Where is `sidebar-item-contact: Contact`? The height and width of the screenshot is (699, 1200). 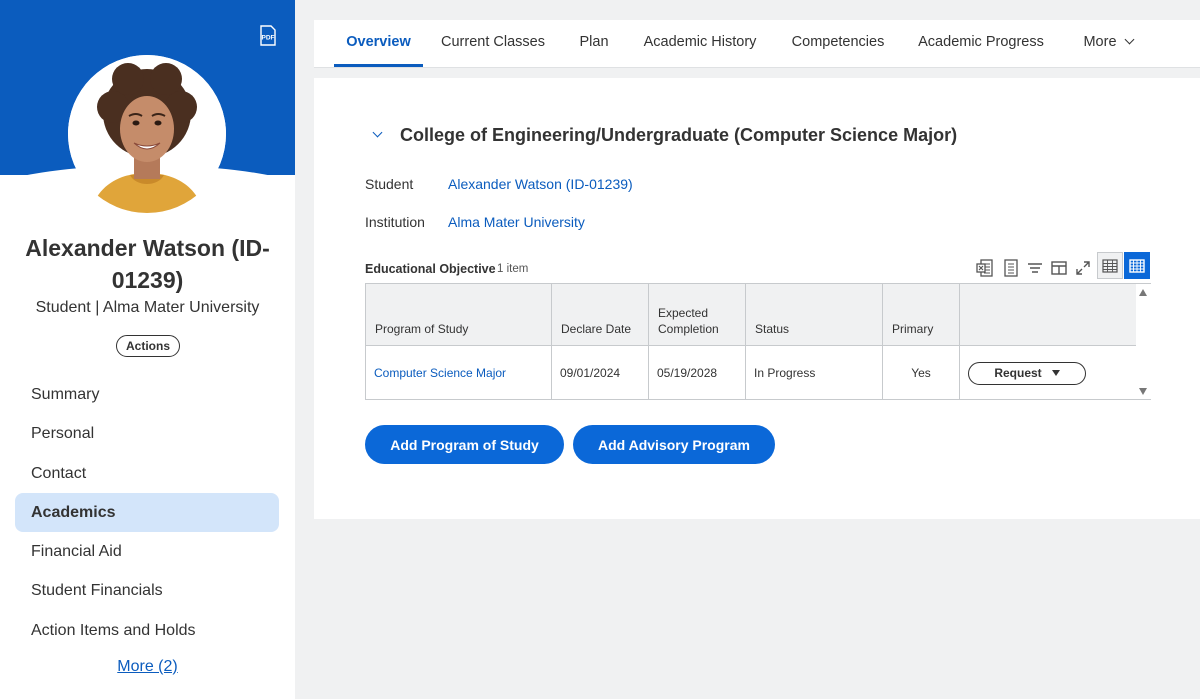 sidebar-item-contact: Contact is located at coordinates (147, 473).